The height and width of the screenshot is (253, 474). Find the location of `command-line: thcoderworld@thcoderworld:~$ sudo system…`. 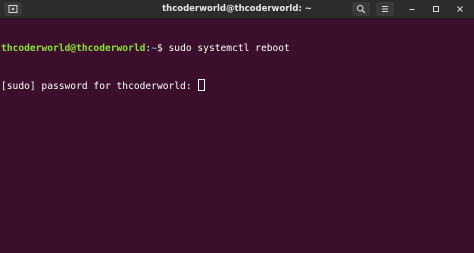

command-line: thcoderworld@thcoderworld:~$ sudo system… is located at coordinates (237, 49).